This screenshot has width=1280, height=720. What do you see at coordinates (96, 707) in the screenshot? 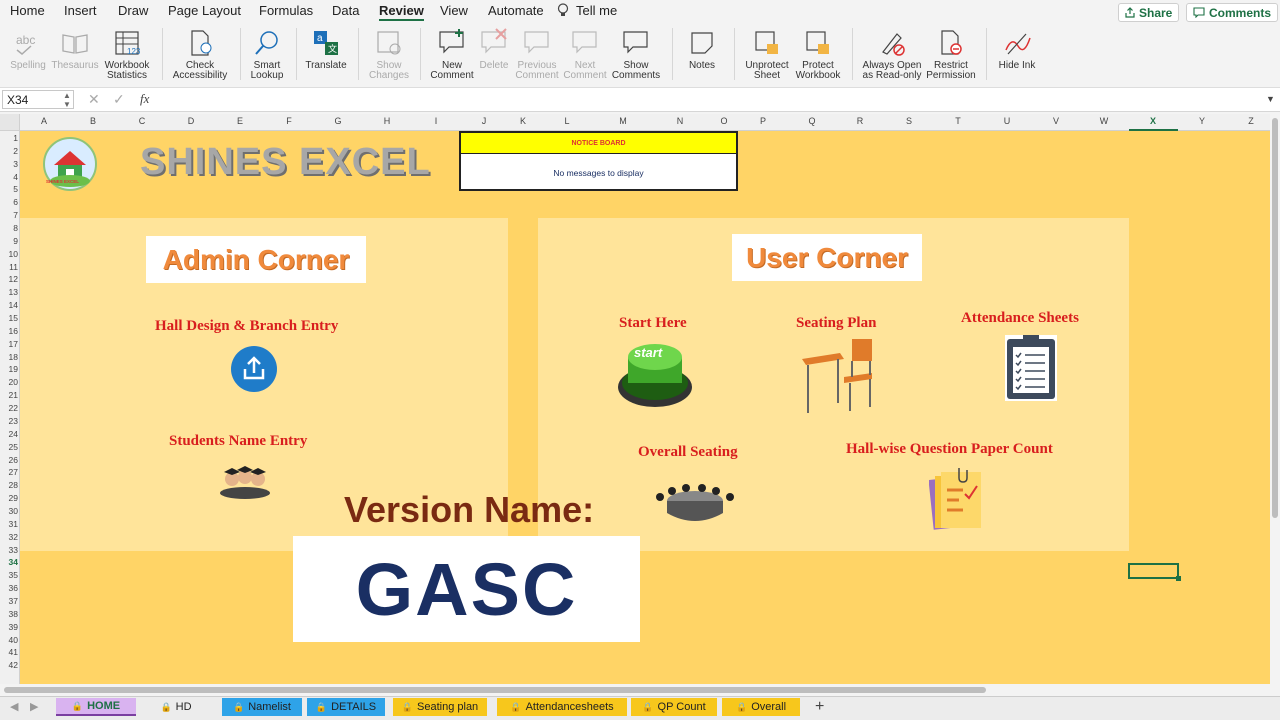
I see `sheet-tab: 🔒 HOME` at bounding box center [96, 707].